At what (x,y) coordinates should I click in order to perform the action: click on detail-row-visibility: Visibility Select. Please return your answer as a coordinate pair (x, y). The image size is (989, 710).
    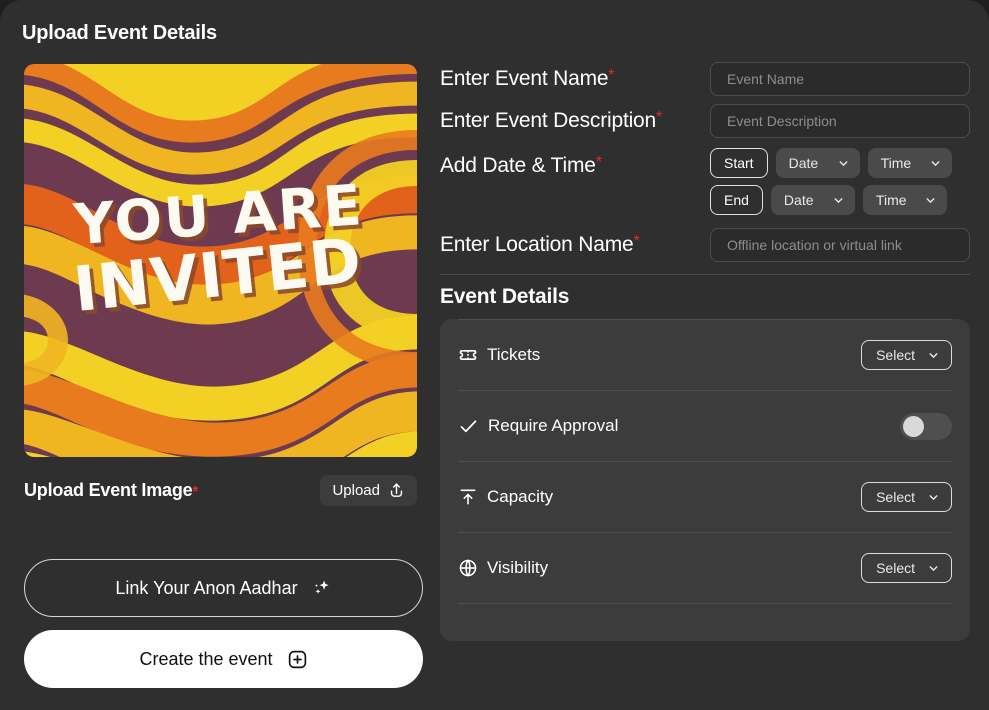
    Looking at the image, I should click on (705, 568).